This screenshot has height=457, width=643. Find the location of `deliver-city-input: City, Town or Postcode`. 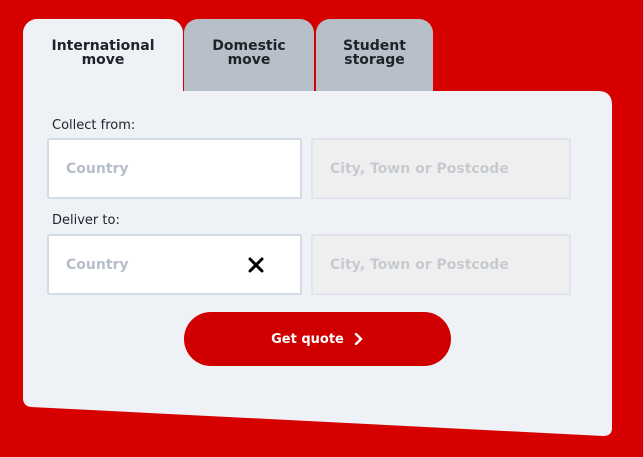

deliver-city-input: City, Town or Postcode is located at coordinates (441, 264).